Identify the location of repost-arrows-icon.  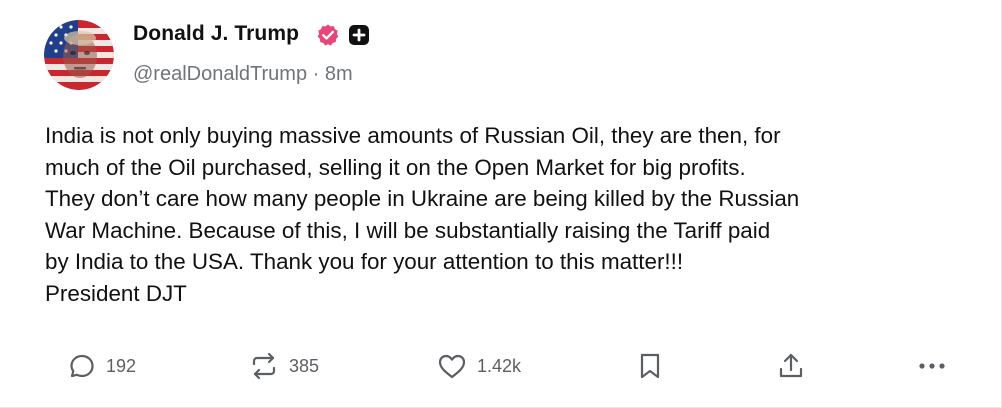
(264, 366).